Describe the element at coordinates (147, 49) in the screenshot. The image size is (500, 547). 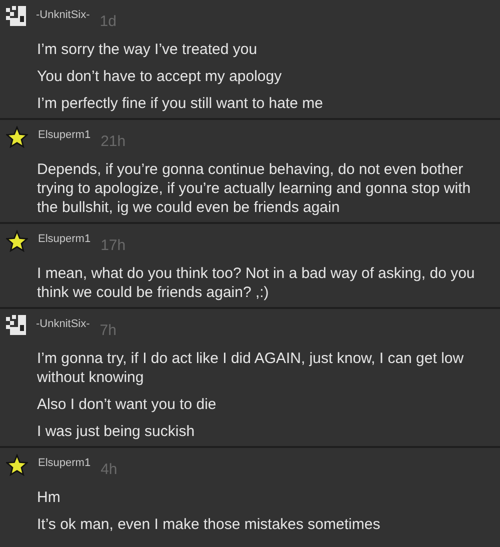
I see `message-text: I’m sorry the way I’ve treated you` at that location.